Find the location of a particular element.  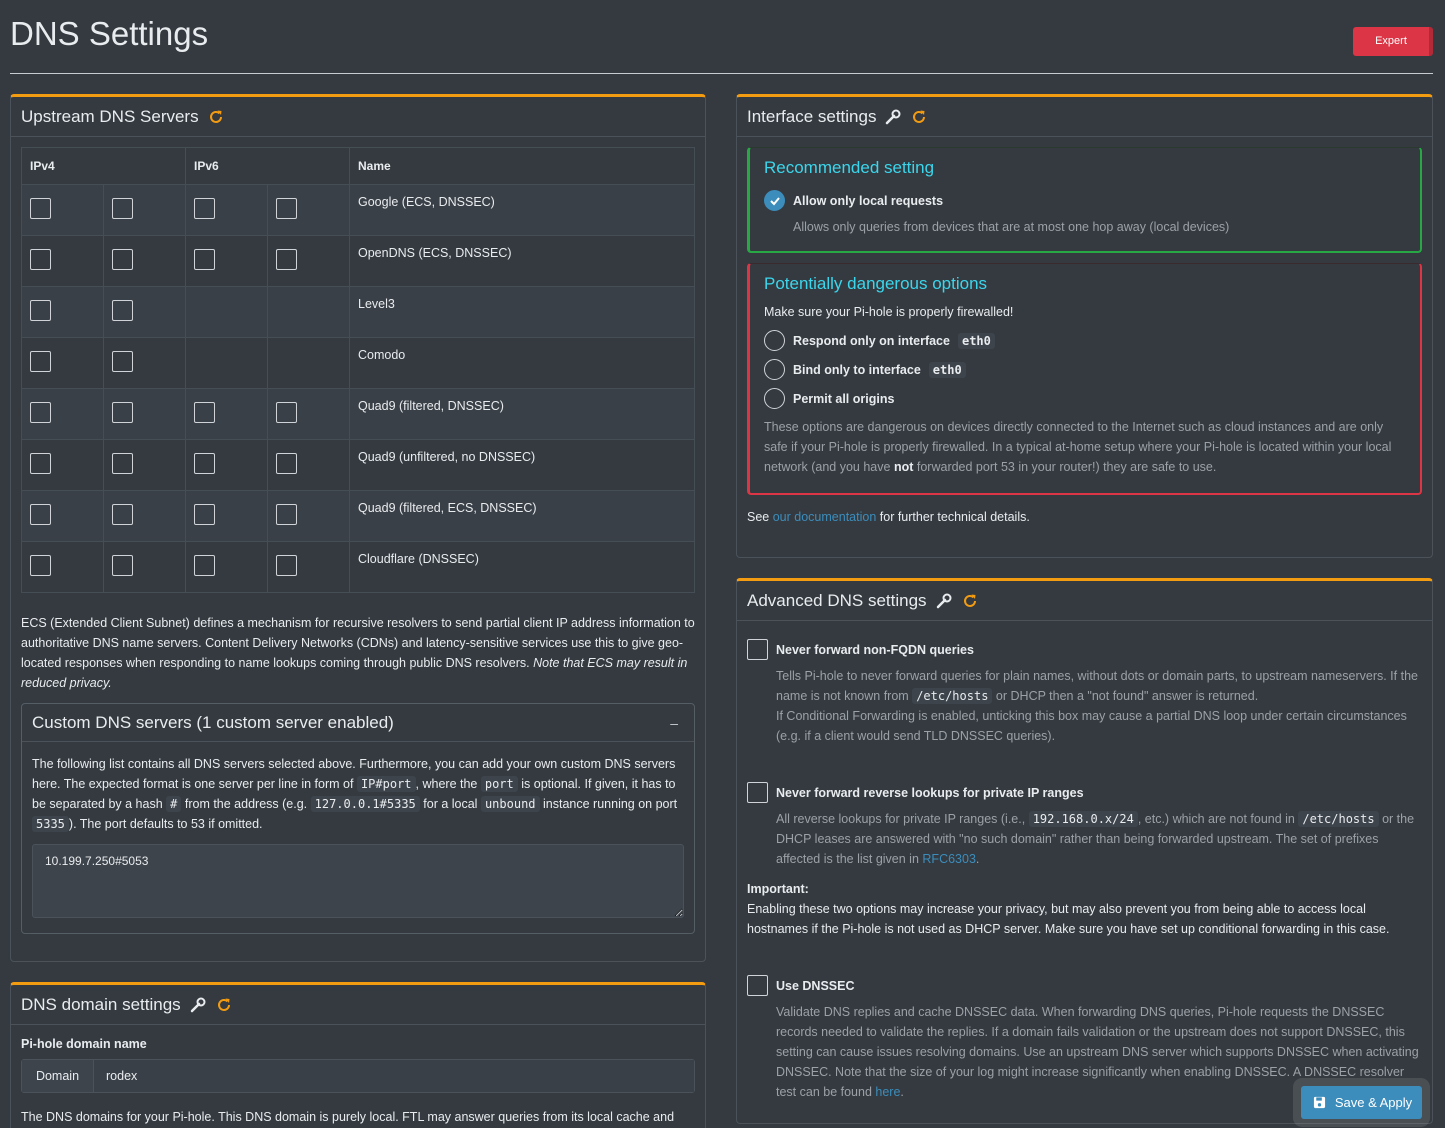

use-dnssec-checkbox is located at coordinates (757, 985).